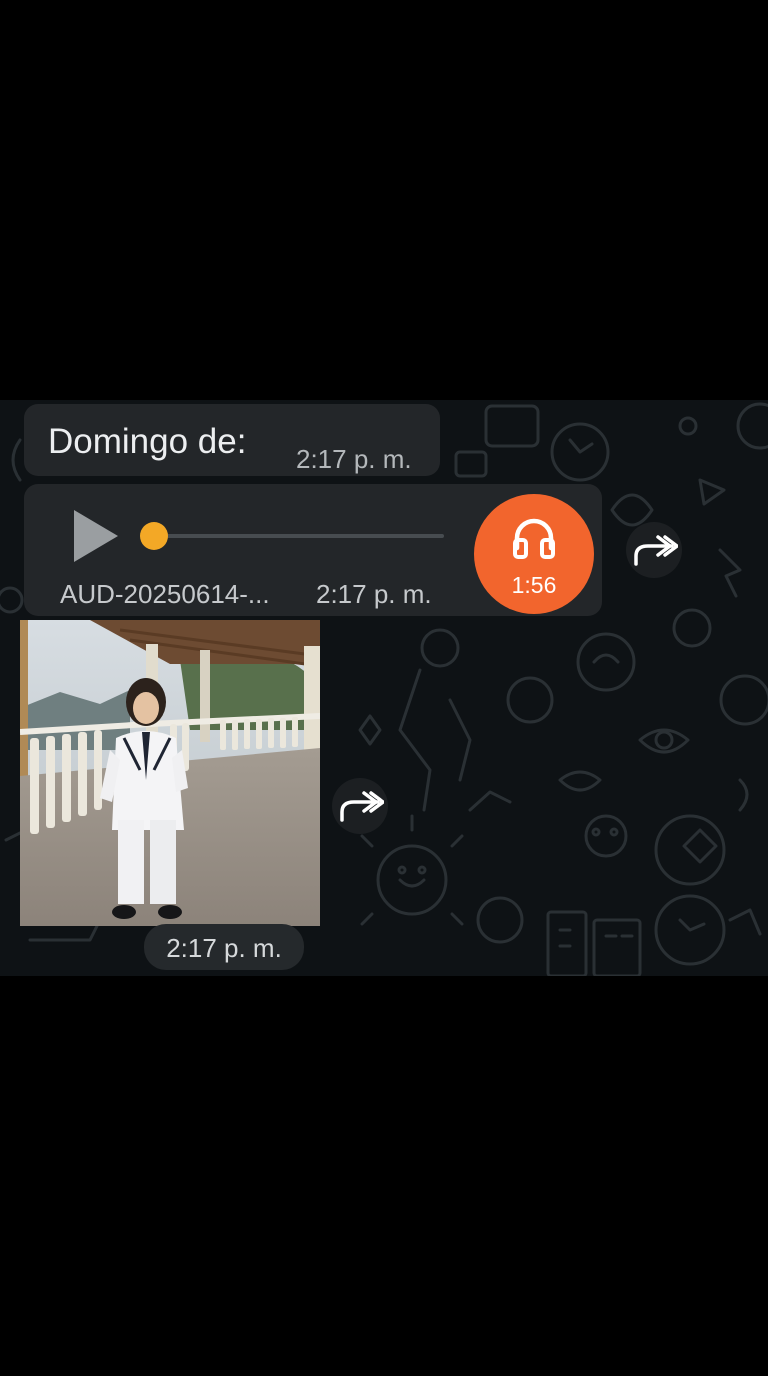 Image resolution: width=768 pixels, height=1376 pixels. Describe the element at coordinates (147, 441) in the screenshot. I see `message-text: Domingo de:` at that location.